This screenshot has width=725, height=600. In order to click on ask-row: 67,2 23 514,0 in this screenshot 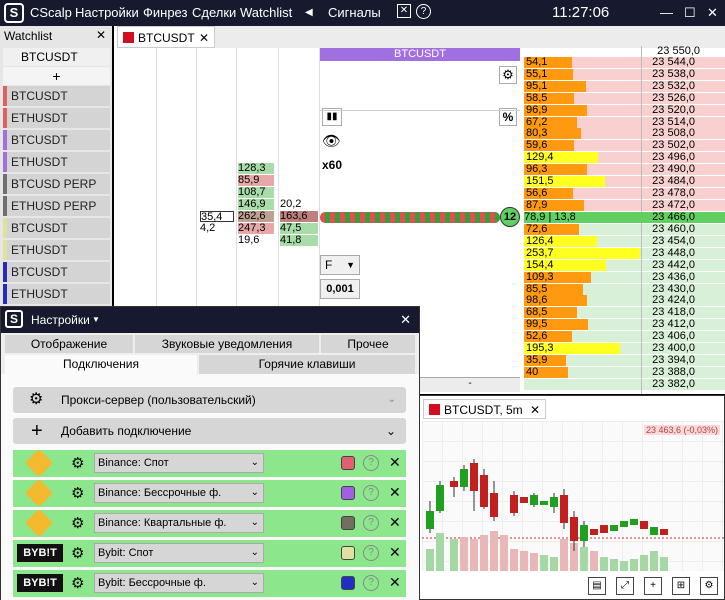, I will do `click(624, 122)`.